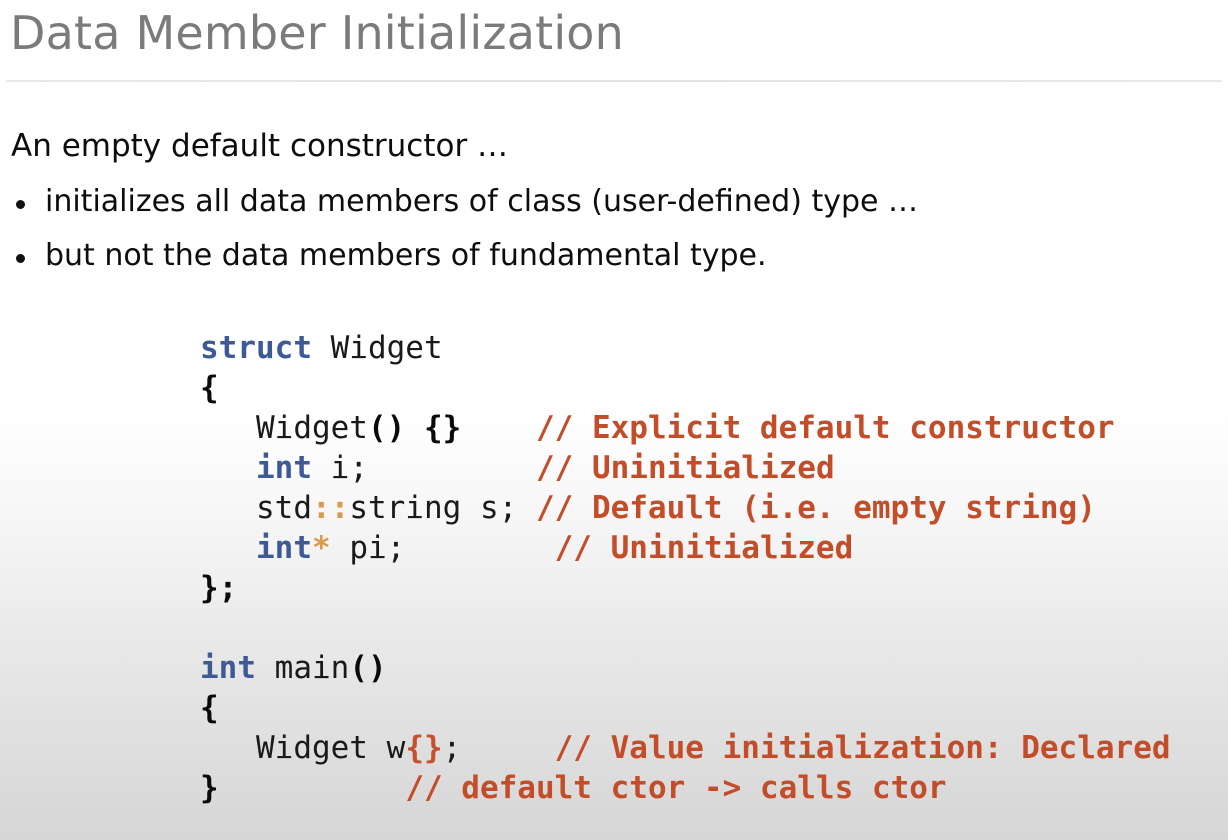  Describe the element at coordinates (219, 588) in the screenshot. I see `code-token-punct: };` at that location.